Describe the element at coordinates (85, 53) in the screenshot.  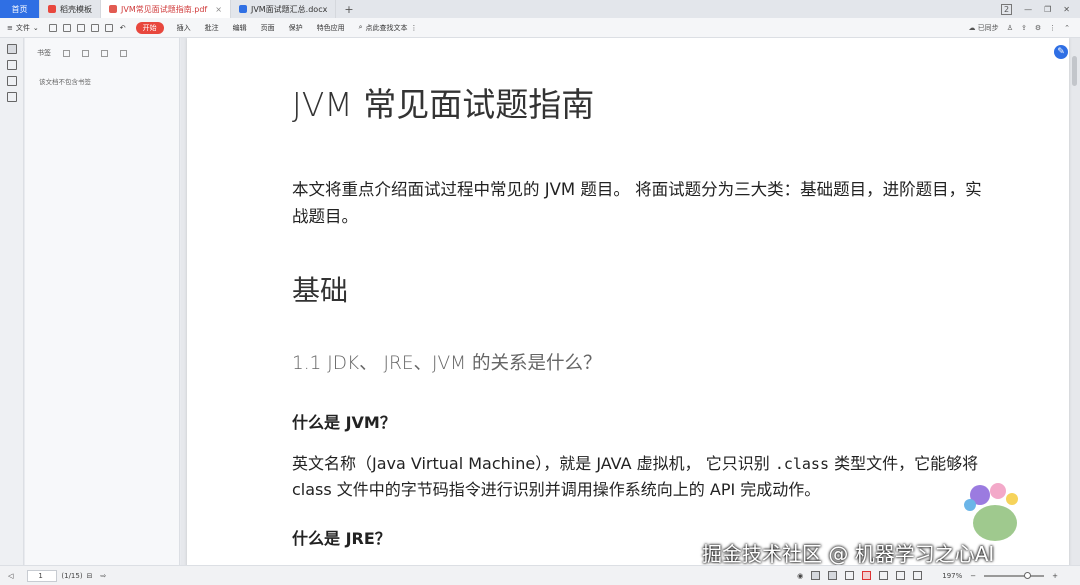
I see `delete-bookmark-icon` at that location.